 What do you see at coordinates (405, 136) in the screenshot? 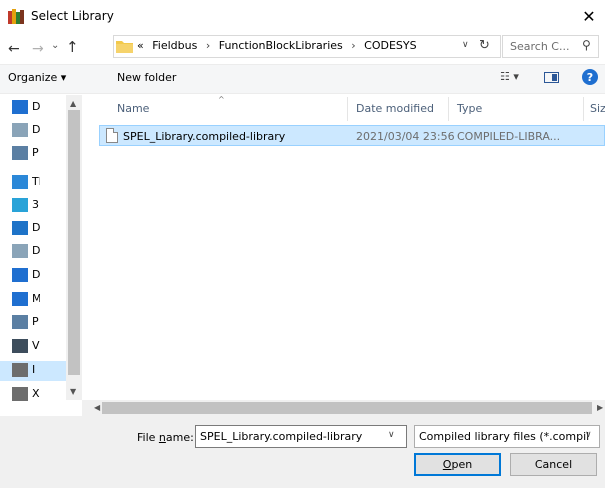
I see `file-date-modified: 2021/03/04 23:56` at bounding box center [405, 136].